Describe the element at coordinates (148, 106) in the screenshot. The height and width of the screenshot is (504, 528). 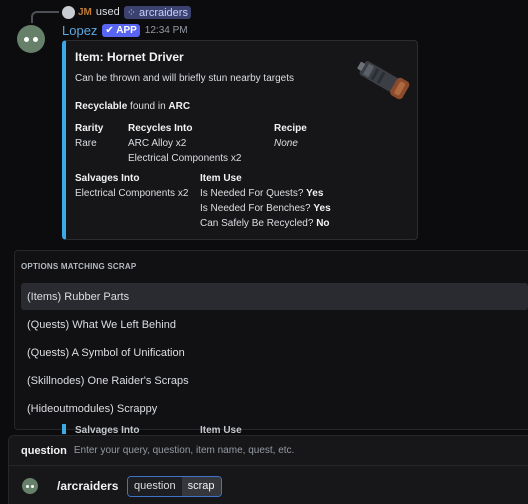
I see `found-in-text: found in` at that location.